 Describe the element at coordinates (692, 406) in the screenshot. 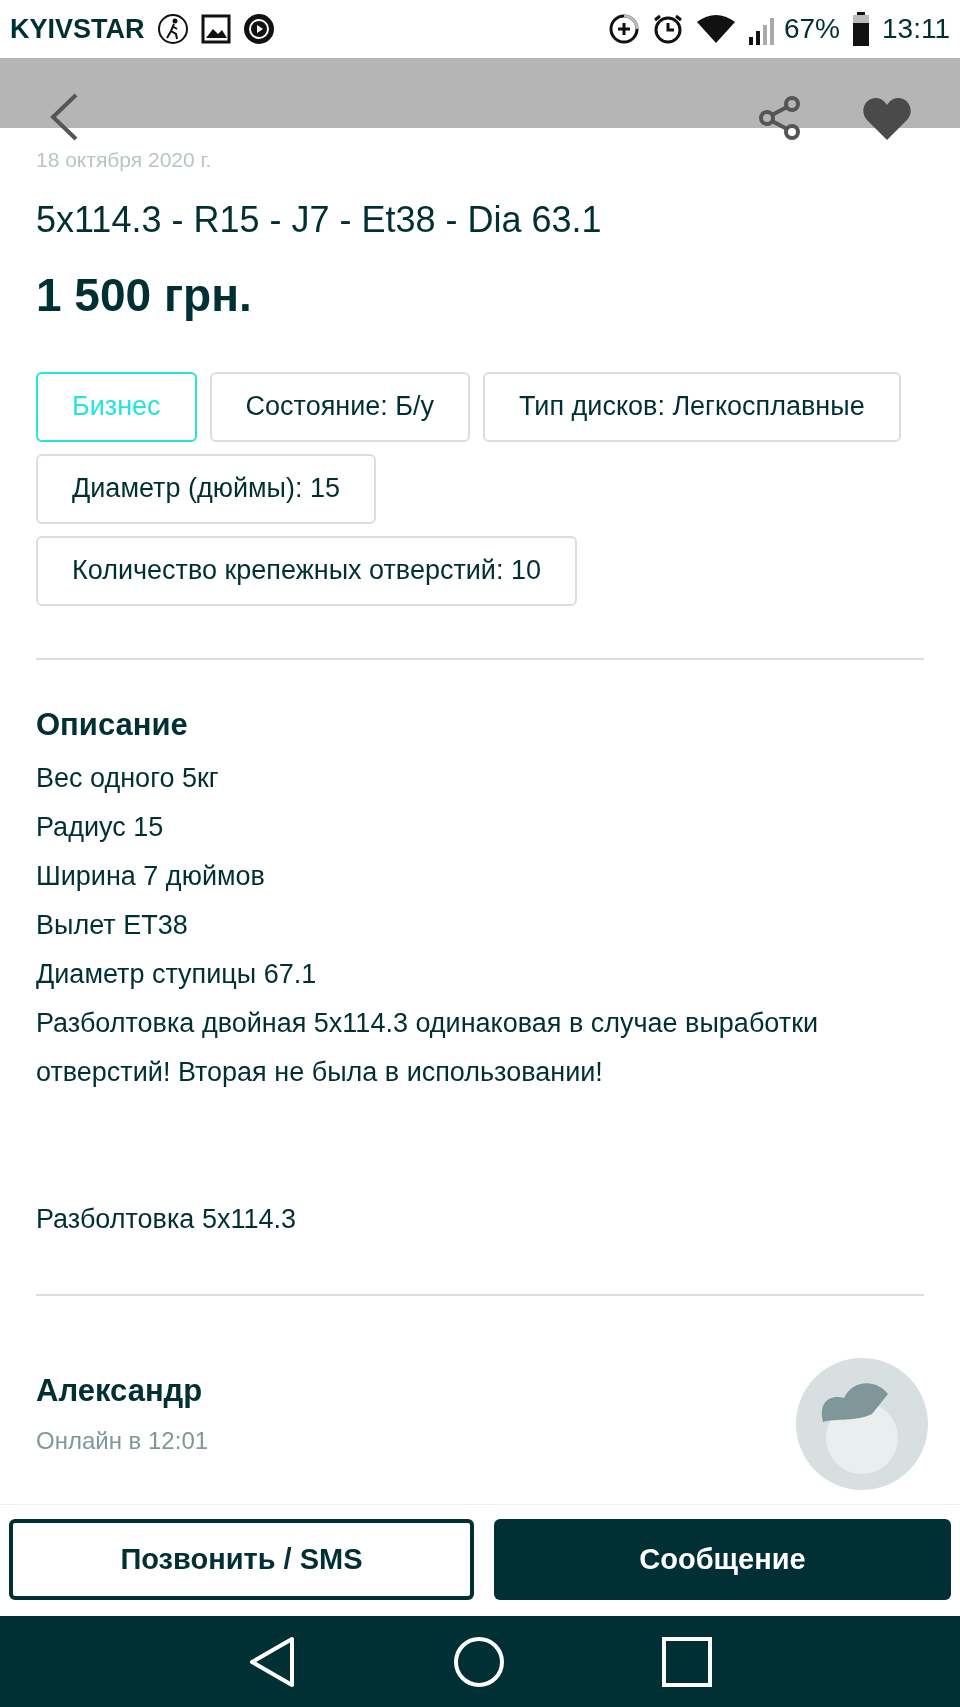

I see `parameter-tag: Тип дисков: Легкосплавные` at that location.